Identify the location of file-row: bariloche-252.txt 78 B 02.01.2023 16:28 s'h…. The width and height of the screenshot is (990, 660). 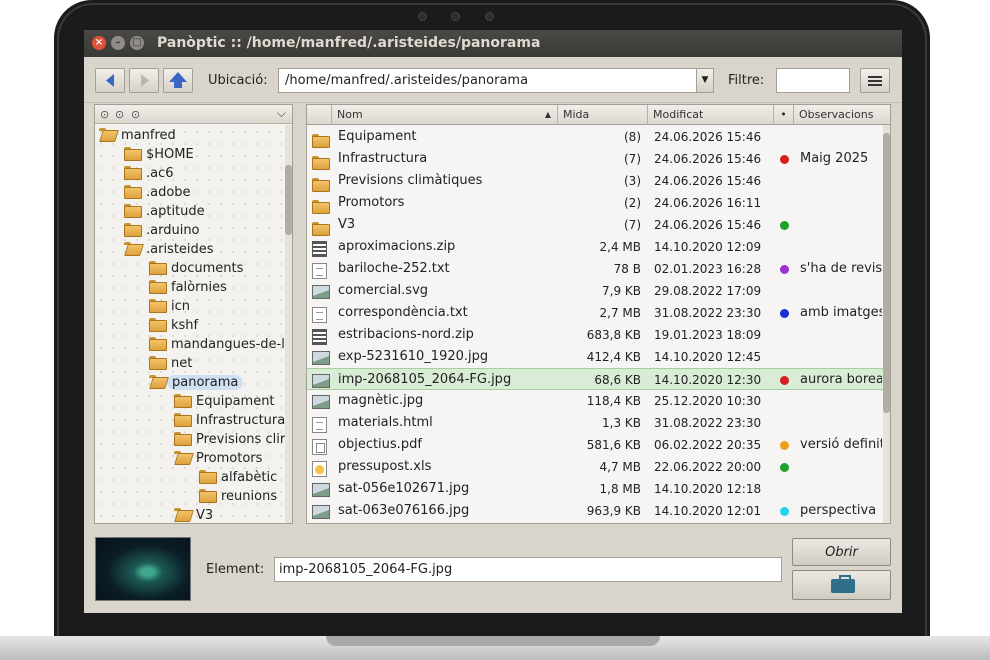
(596, 269).